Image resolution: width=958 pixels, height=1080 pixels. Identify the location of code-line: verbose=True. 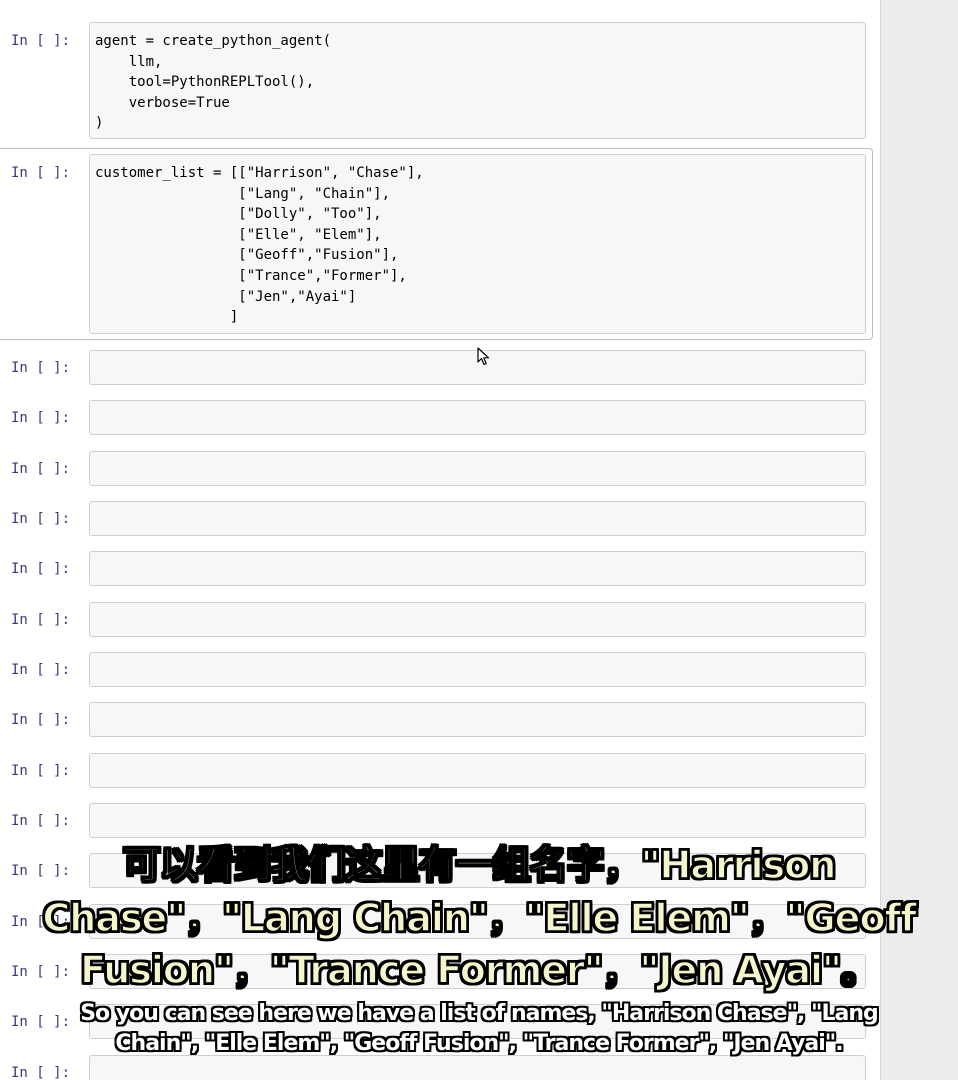
(162, 102).